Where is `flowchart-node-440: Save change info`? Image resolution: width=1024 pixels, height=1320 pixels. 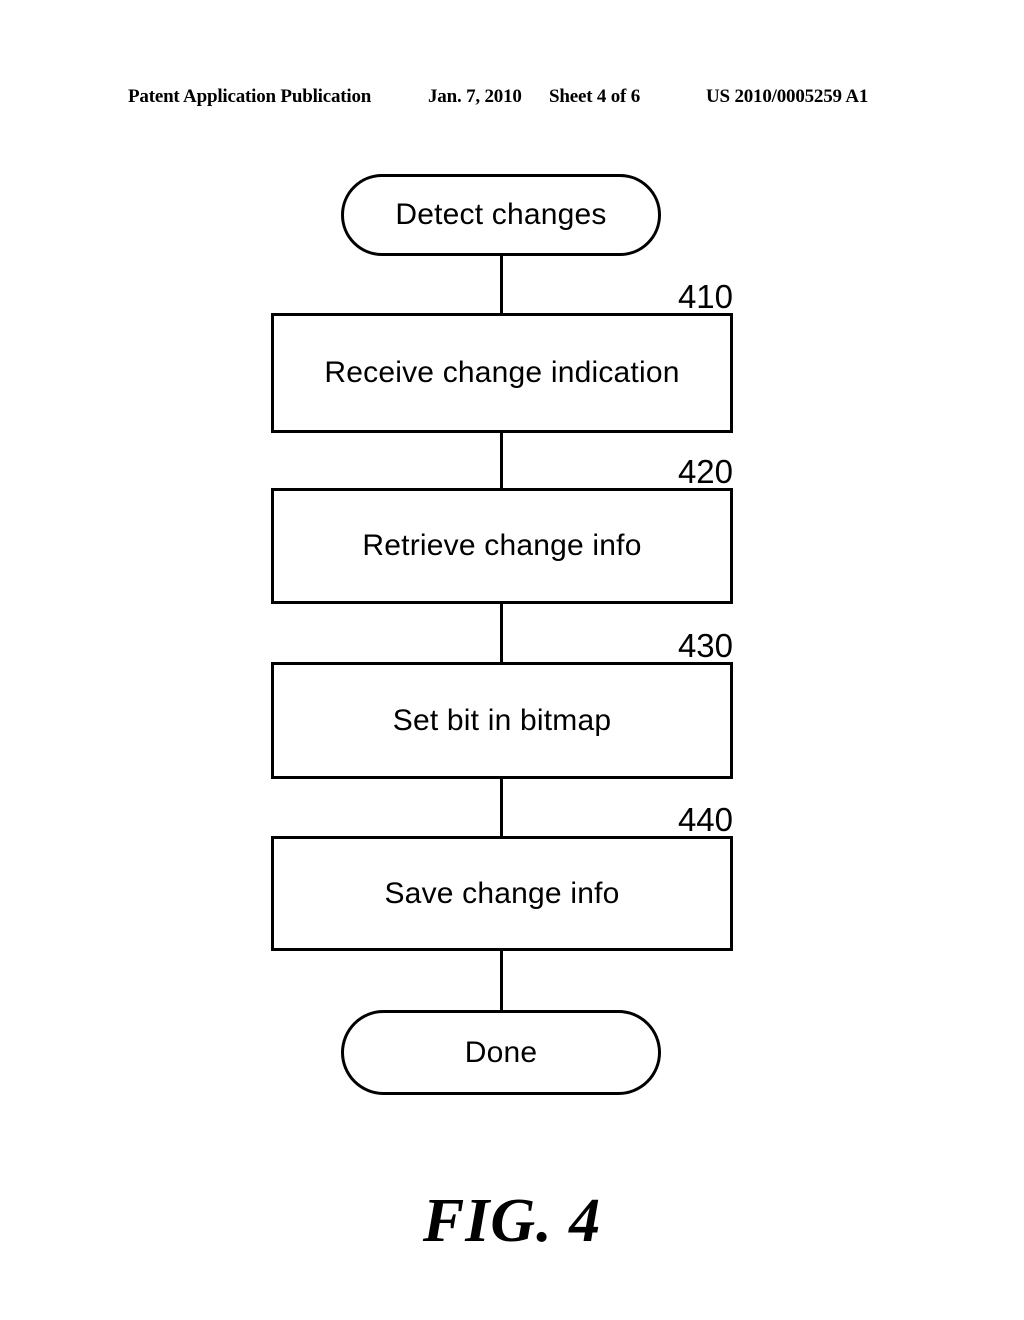
flowchart-node-440: Save change info is located at coordinates (502, 893).